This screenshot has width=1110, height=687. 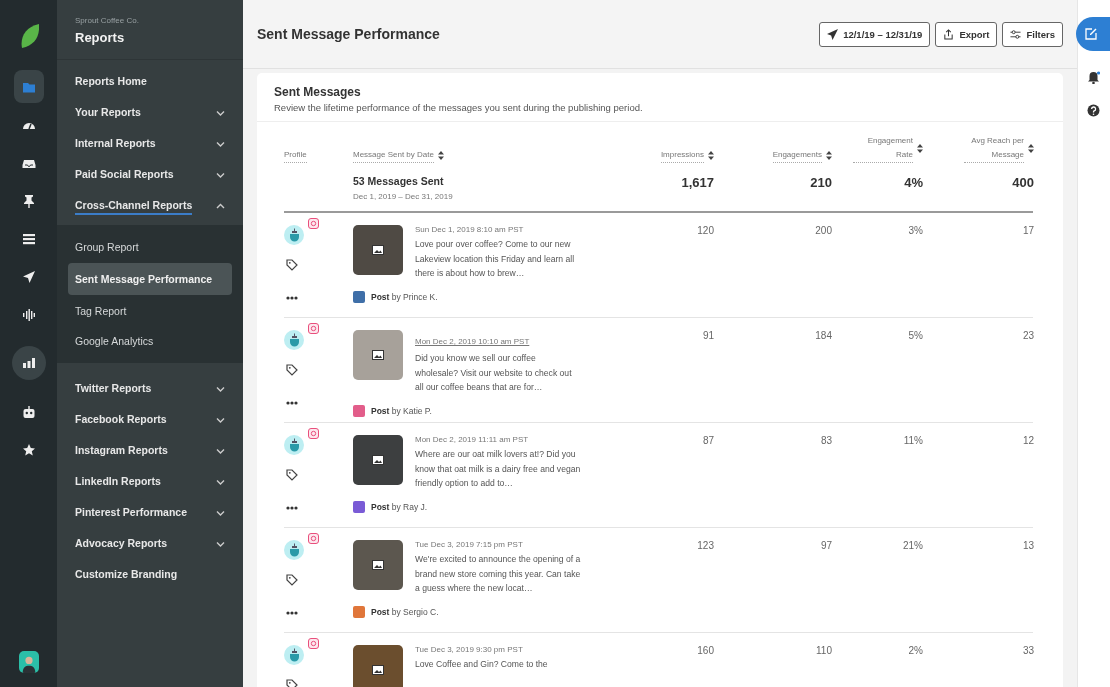 What do you see at coordinates (498, 649) in the screenshot?
I see `message-date: Tue Dec 3, 2019 9:30 pm PST` at bounding box center [498, 649].